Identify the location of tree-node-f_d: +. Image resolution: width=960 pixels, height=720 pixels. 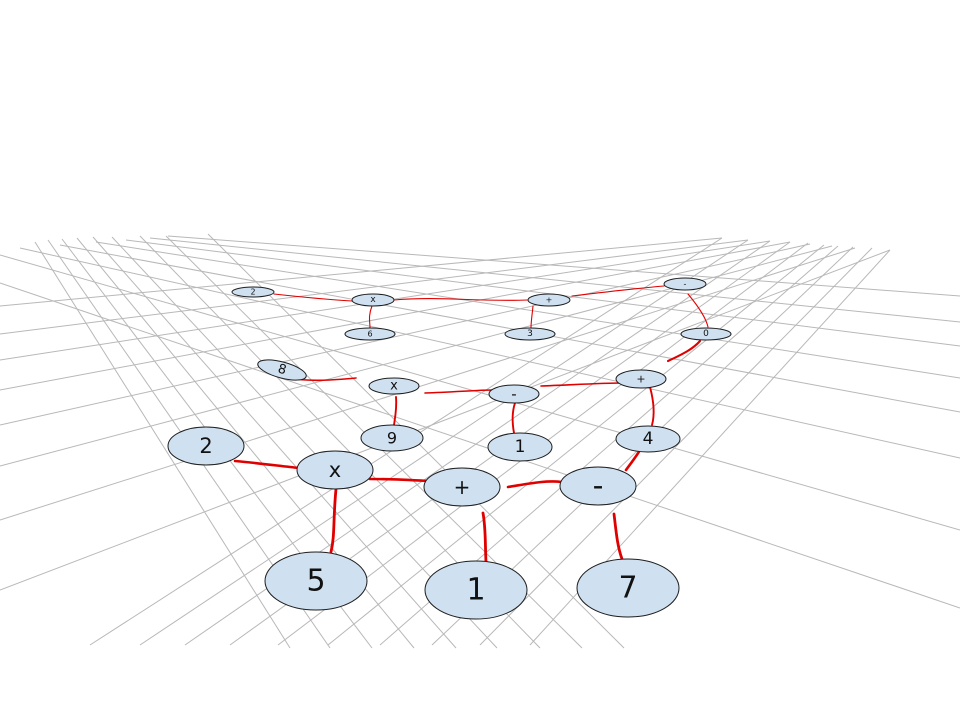
(549, 300).